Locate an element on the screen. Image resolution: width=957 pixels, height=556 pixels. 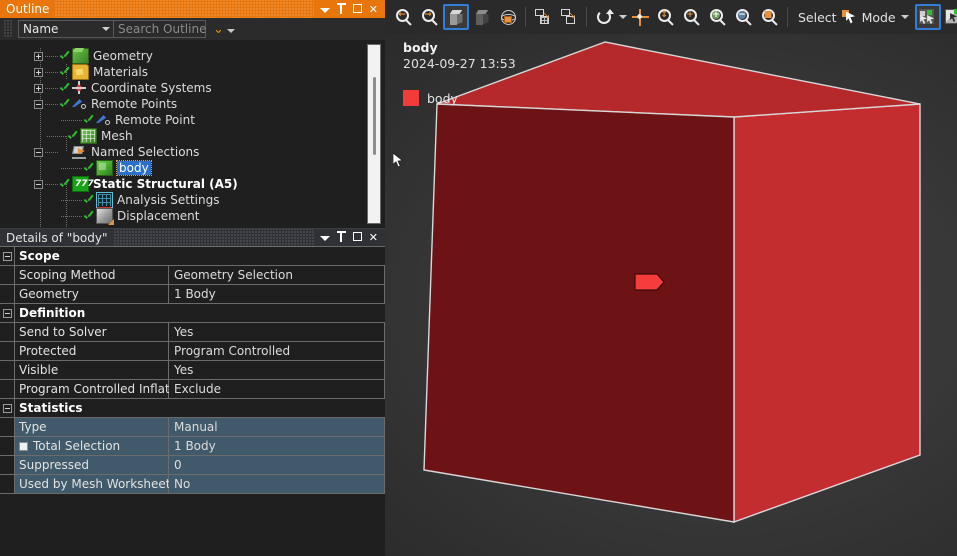
details-section-scope: Scope is located at coordinates (192, 256).